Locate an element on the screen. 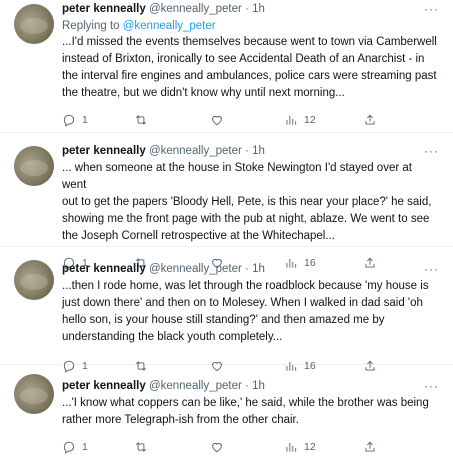 This screenshot has height=458, width=453. replying-to: Replying to @kenneally_peter is located at coordinates (250, 26).